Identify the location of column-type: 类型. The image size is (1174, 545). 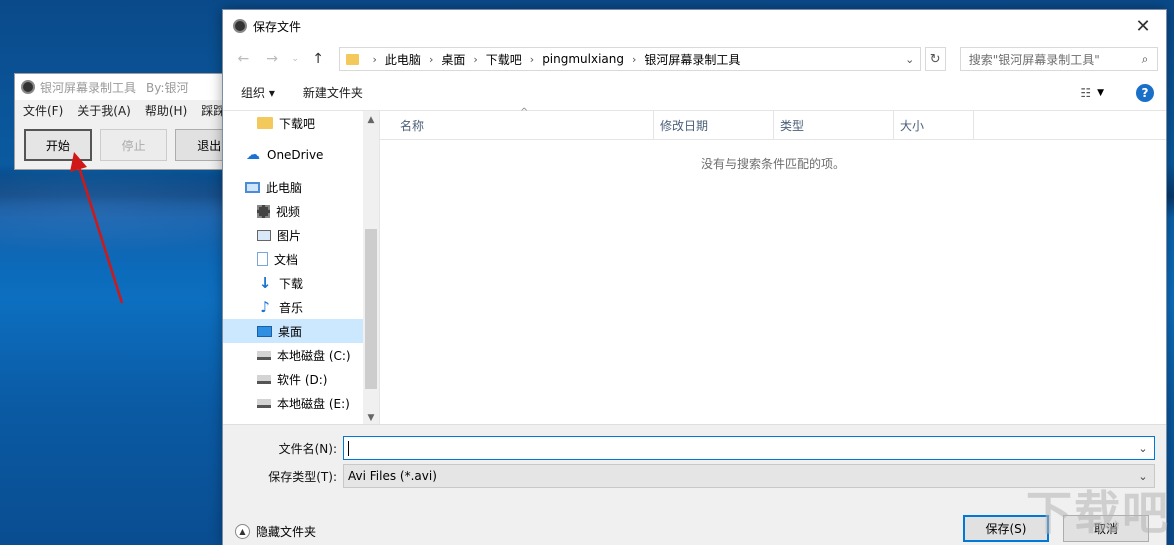
(834, 125).